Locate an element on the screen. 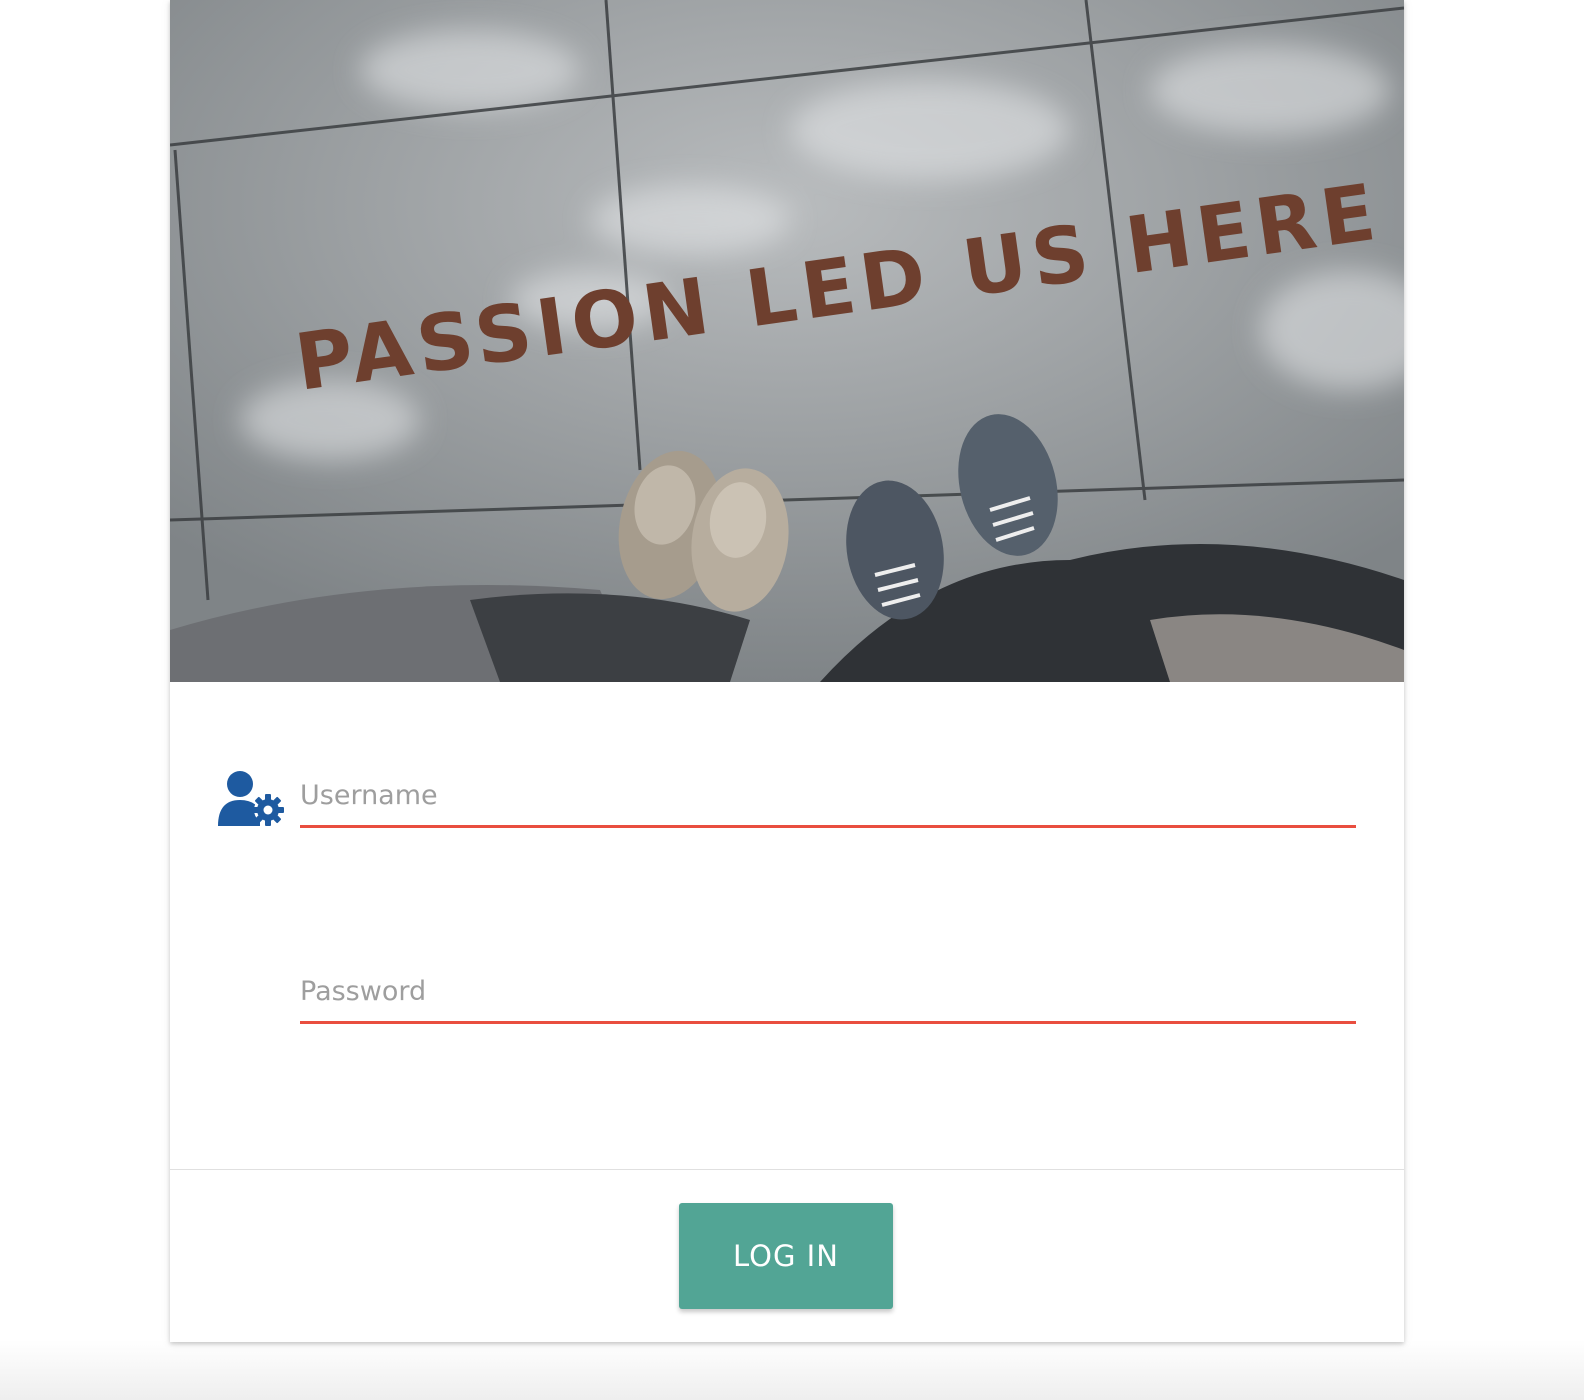 The width and height of the screenshot is (1584, 1400). username-input is located at coordinates (828, 798).